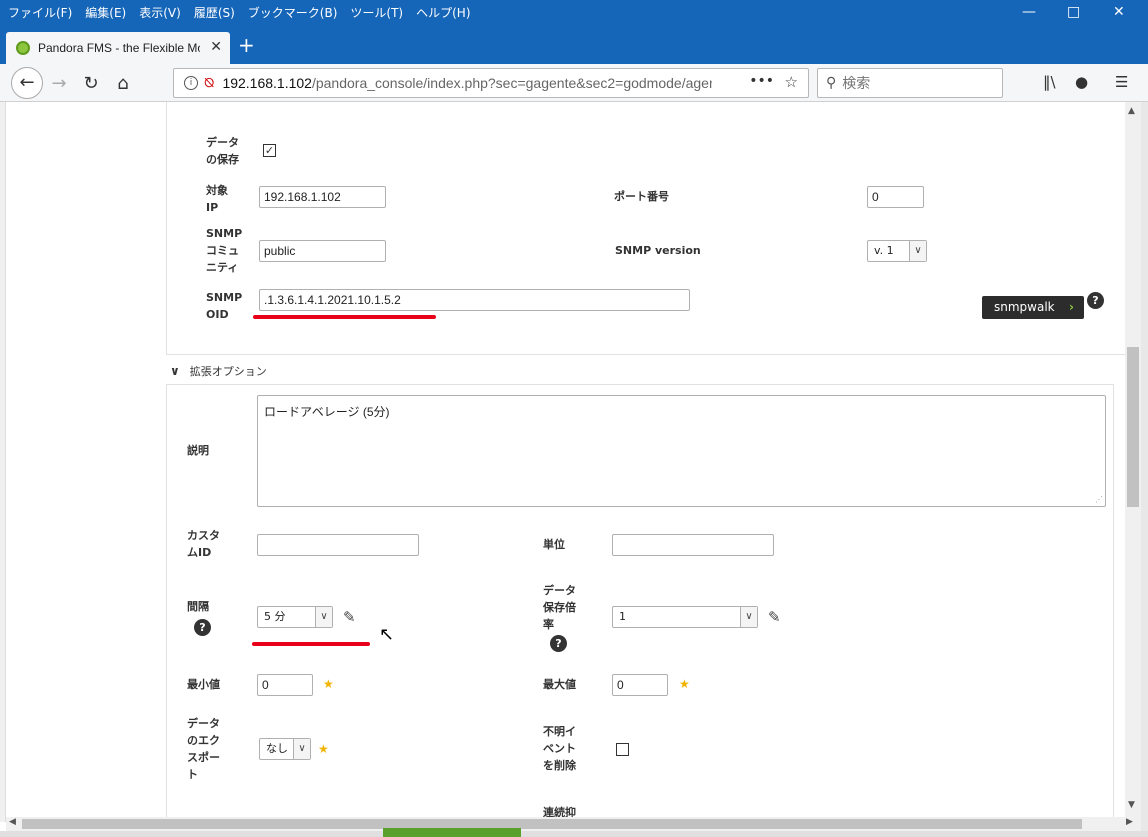 The width and height of the screenshot is (1148, 837). What do you see at coordinates (574, 46) in the screenshot?
I see `tab-strip: Pandora FMS - the Flexible Mo ✕` at bounding box center [574, 46].